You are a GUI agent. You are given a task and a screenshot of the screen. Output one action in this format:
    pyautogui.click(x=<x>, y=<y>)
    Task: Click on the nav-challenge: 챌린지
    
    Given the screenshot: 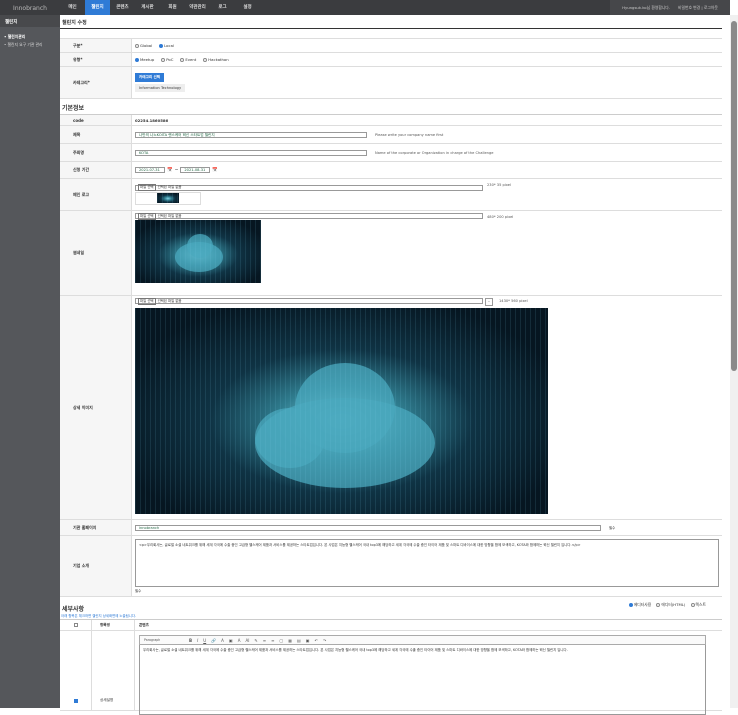 What is the action you would take?
    pyautogui.click(x=97, y=7)
    